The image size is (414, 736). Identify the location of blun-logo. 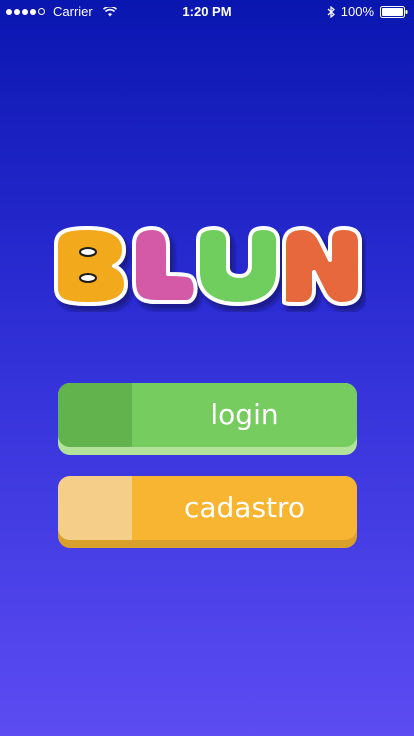
(208, 266).